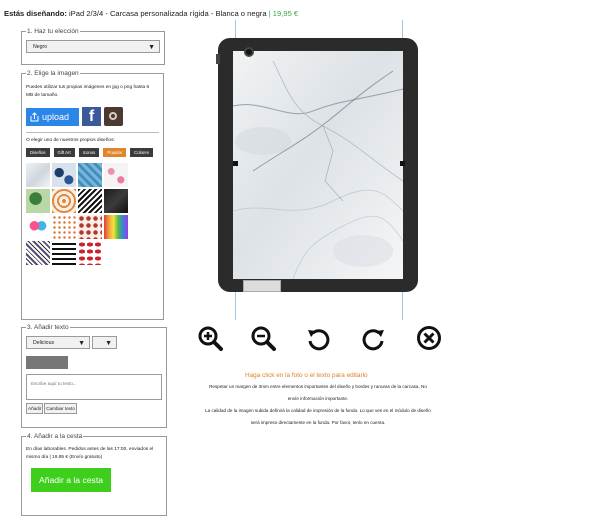 Image resolution: width=600 pixels, height=527 pixels. What do you see at coordinates (38, 227) in the screenshot?
I see `design-thumb-heart` at bounding box center [38, 227].